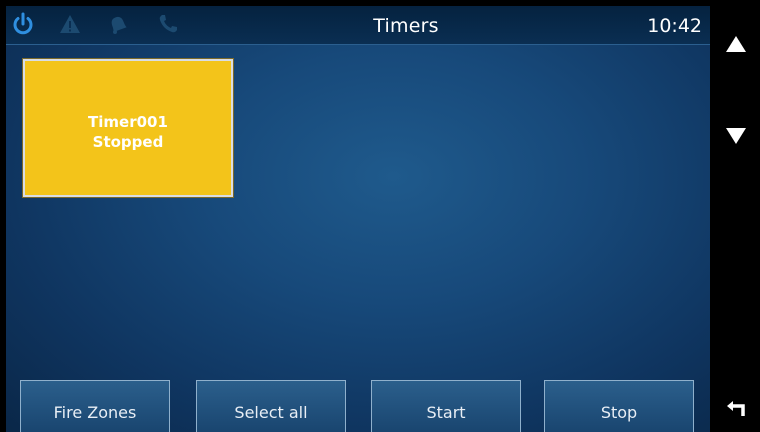  What do you see at coordinates (674, 26) in the screenshot?
I see `clock: 10:42` at bounding box center [674, 26].